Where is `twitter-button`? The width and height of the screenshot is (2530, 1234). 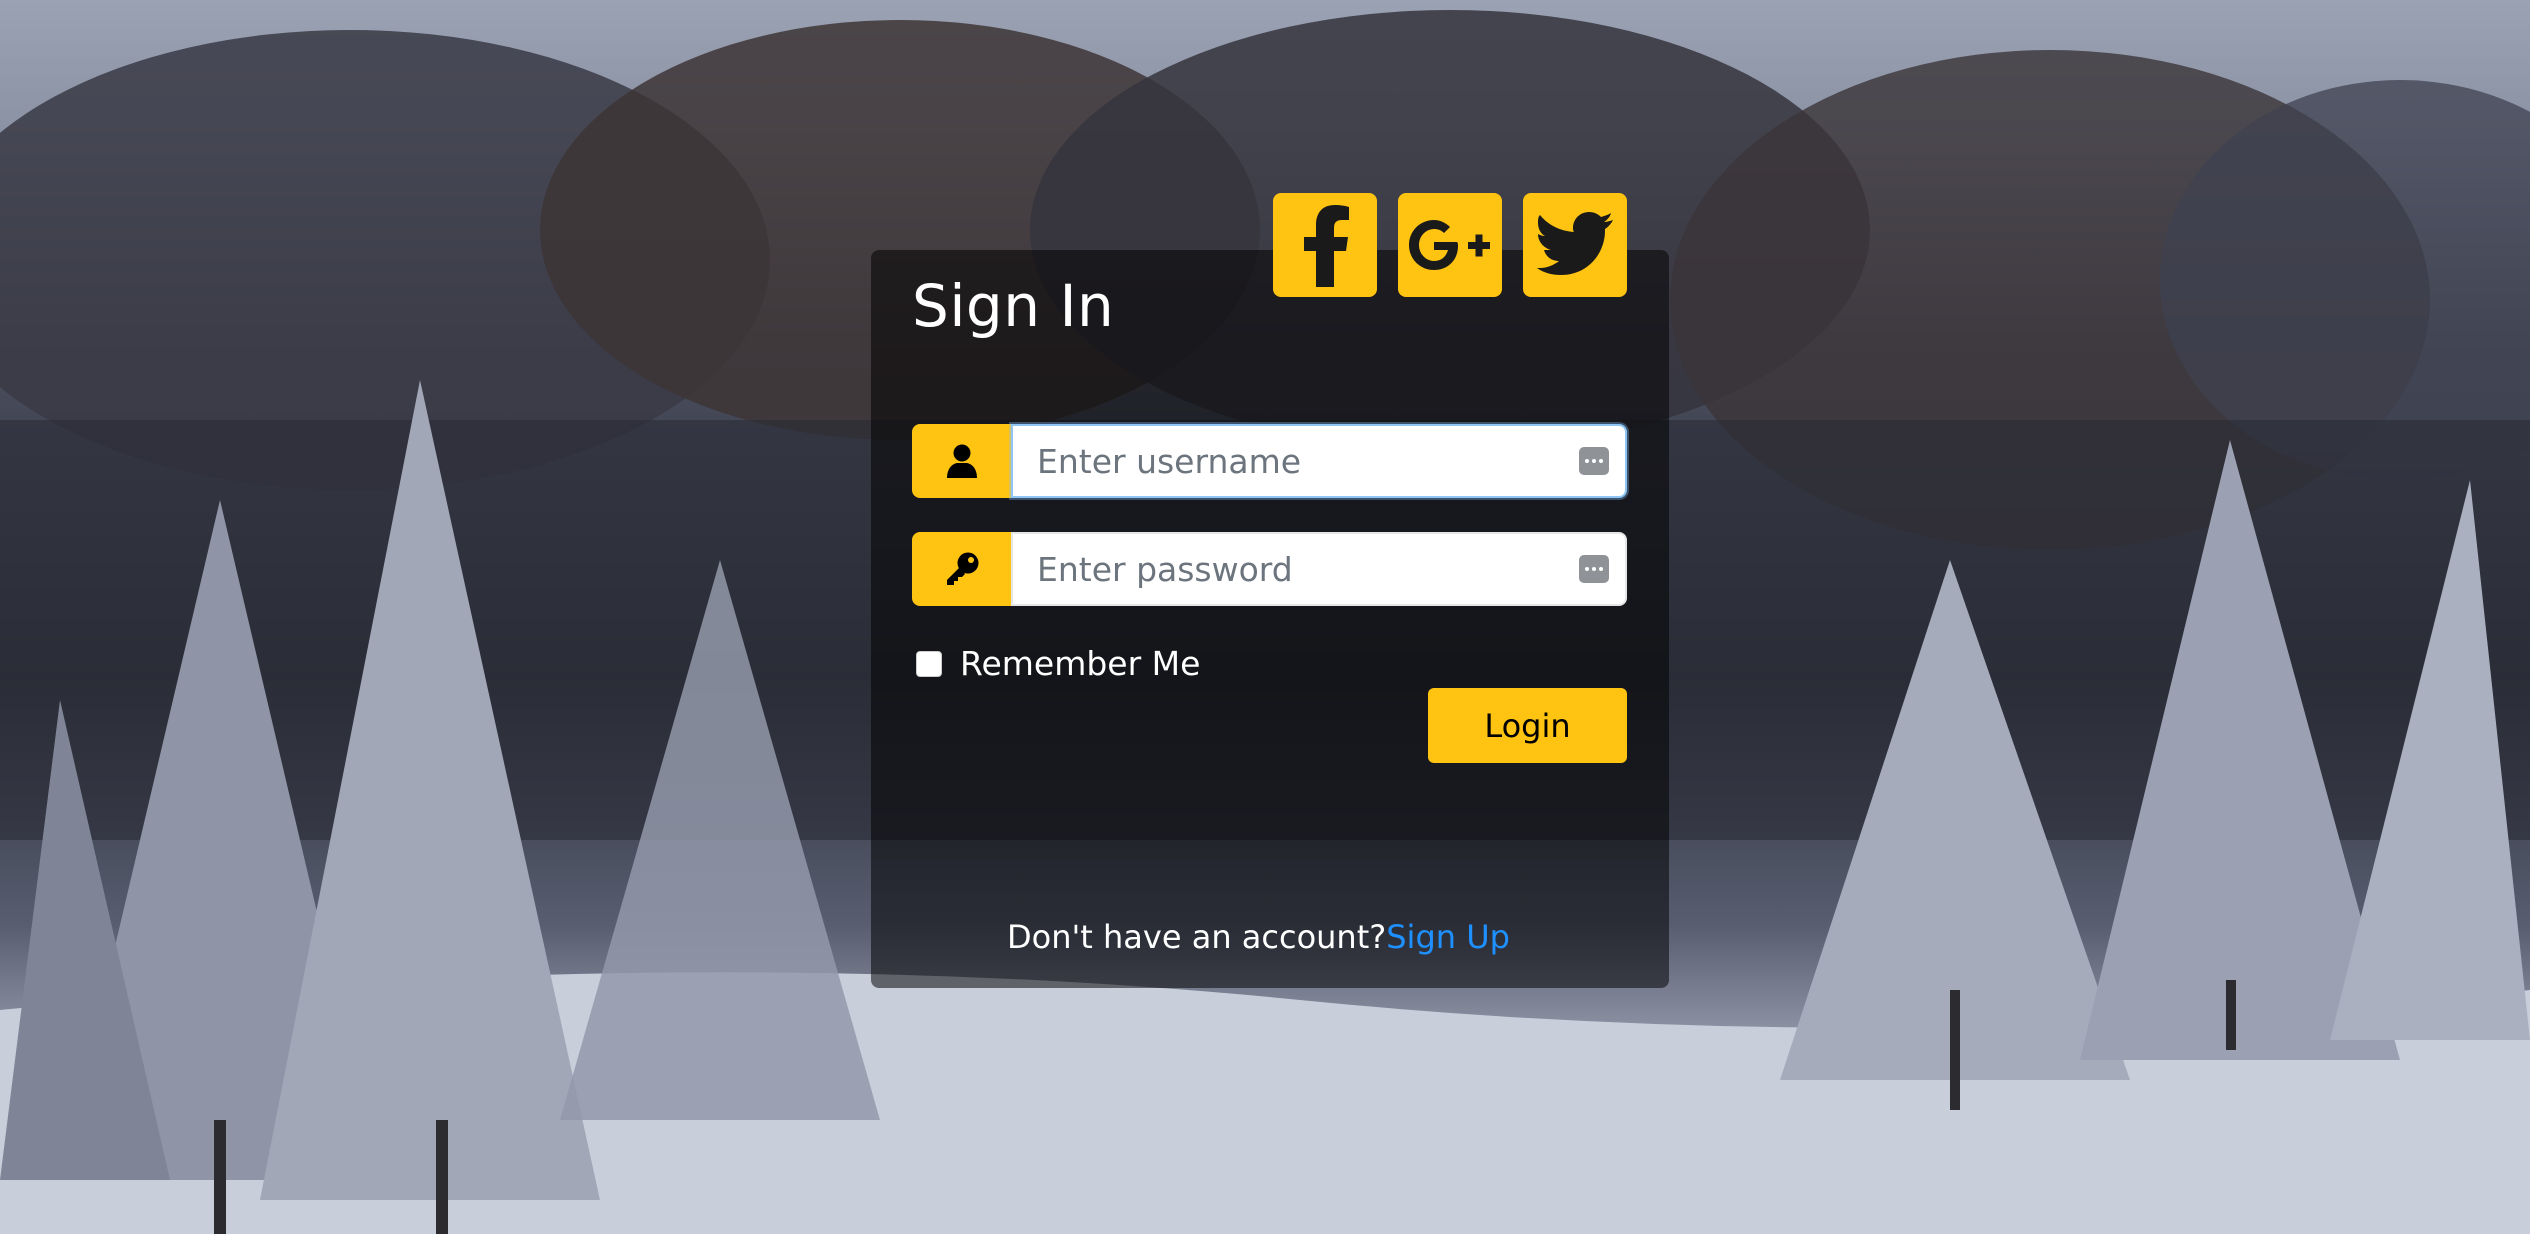 twitter-button is located at coordinates (1575, 245).